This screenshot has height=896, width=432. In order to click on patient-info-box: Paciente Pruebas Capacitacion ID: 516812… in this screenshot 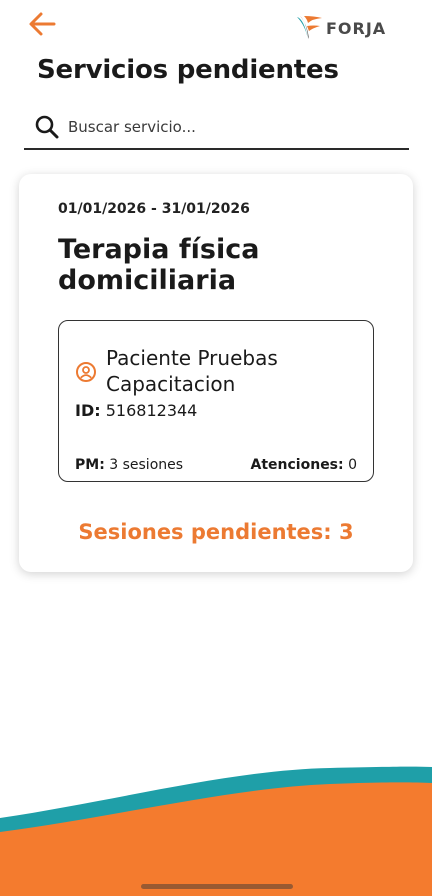, I will do `click(216, 401)`.